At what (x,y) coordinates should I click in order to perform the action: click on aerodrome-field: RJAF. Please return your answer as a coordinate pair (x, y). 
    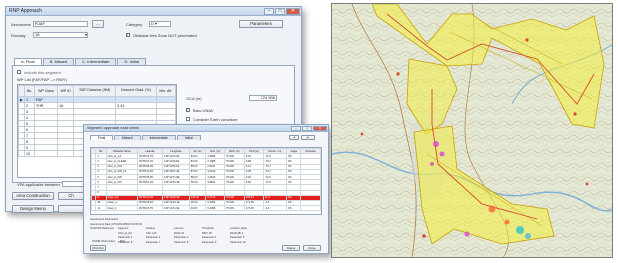
    Looking at the image, I should click on (60, 24).